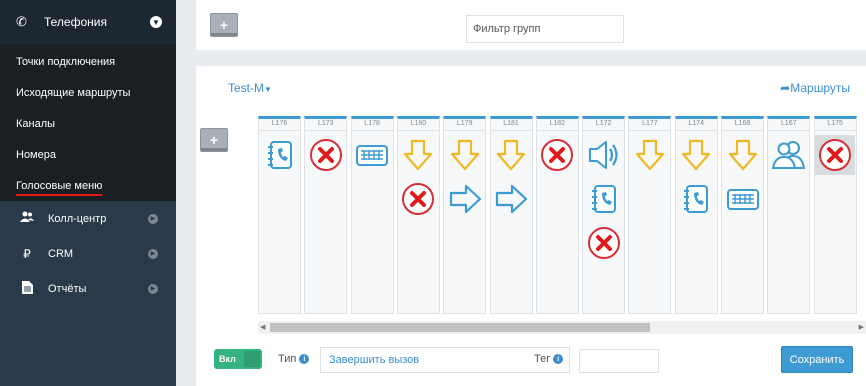 This screenshot has width=866, height=386. Describe the element at coordinates (326, 215) in the screenshot. I see `ivr-column: L173` at that location.